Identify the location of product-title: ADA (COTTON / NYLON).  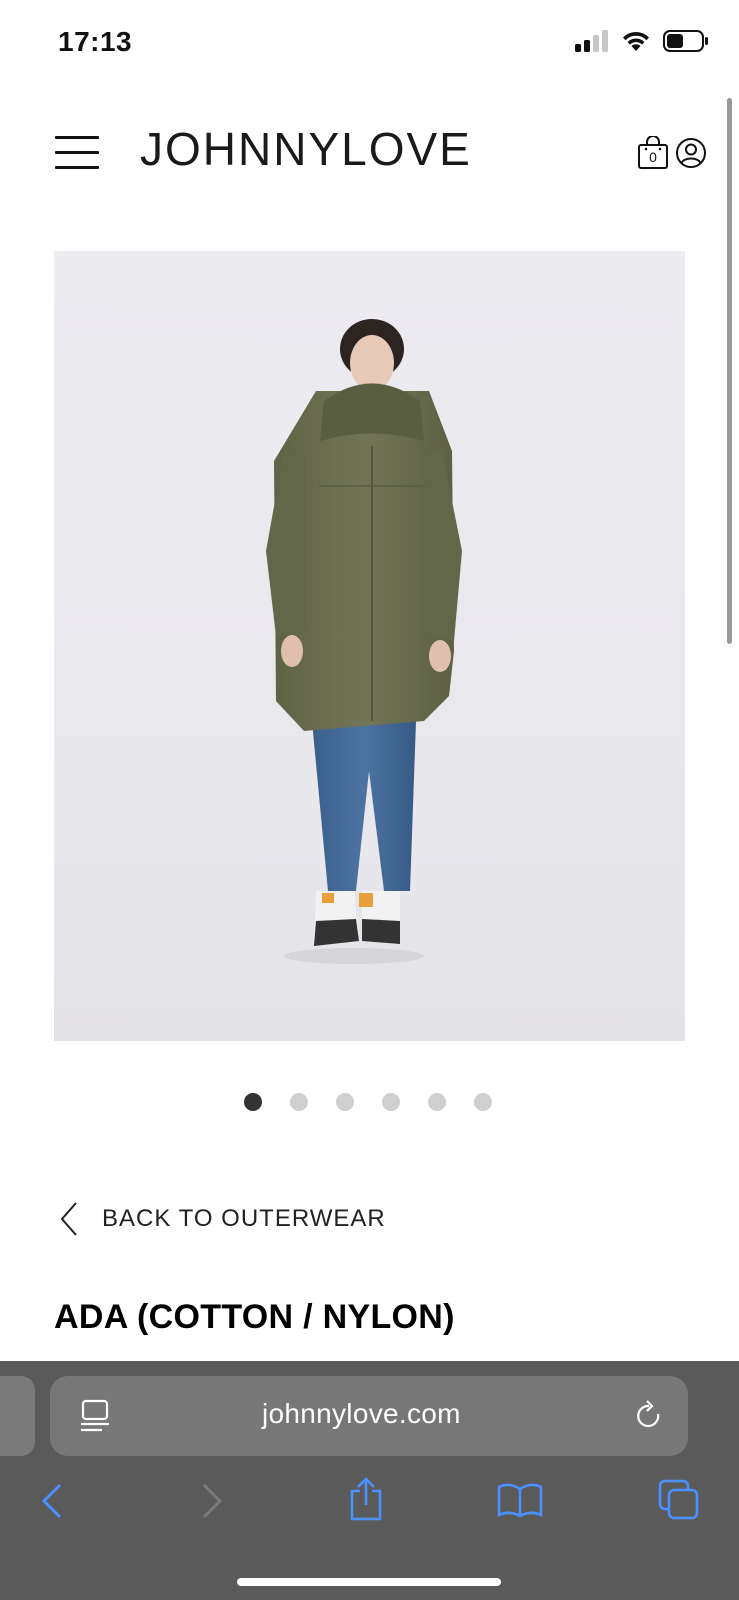
(254, 1317).